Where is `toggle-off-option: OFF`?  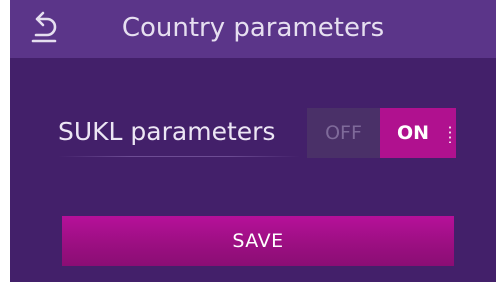
toggle-off-option: OFF is located at coordinates (343, 133).